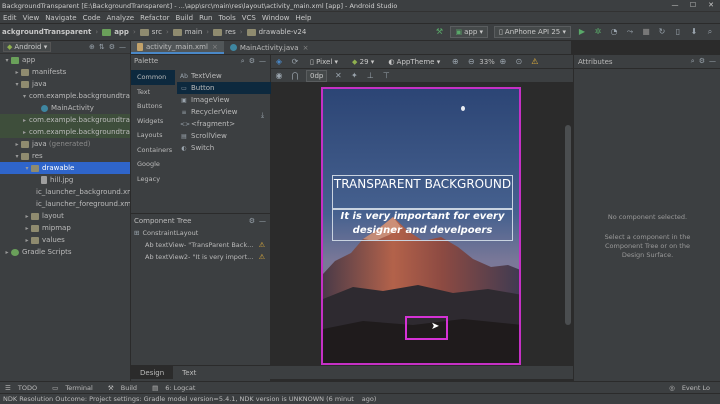 The image size is (720, 404). I want to click on project-view-select: ◆ Android ▾, so click(27, 47).